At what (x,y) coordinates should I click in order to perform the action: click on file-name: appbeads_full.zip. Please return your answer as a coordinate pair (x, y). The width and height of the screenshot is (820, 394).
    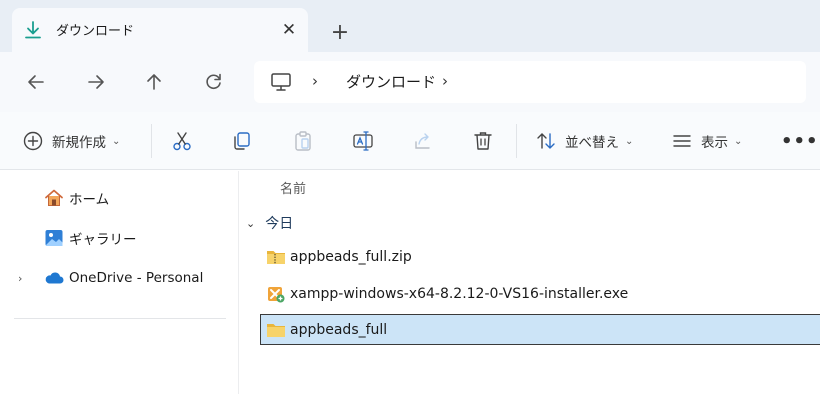
    Looking at the image, I should click on (351, 256).